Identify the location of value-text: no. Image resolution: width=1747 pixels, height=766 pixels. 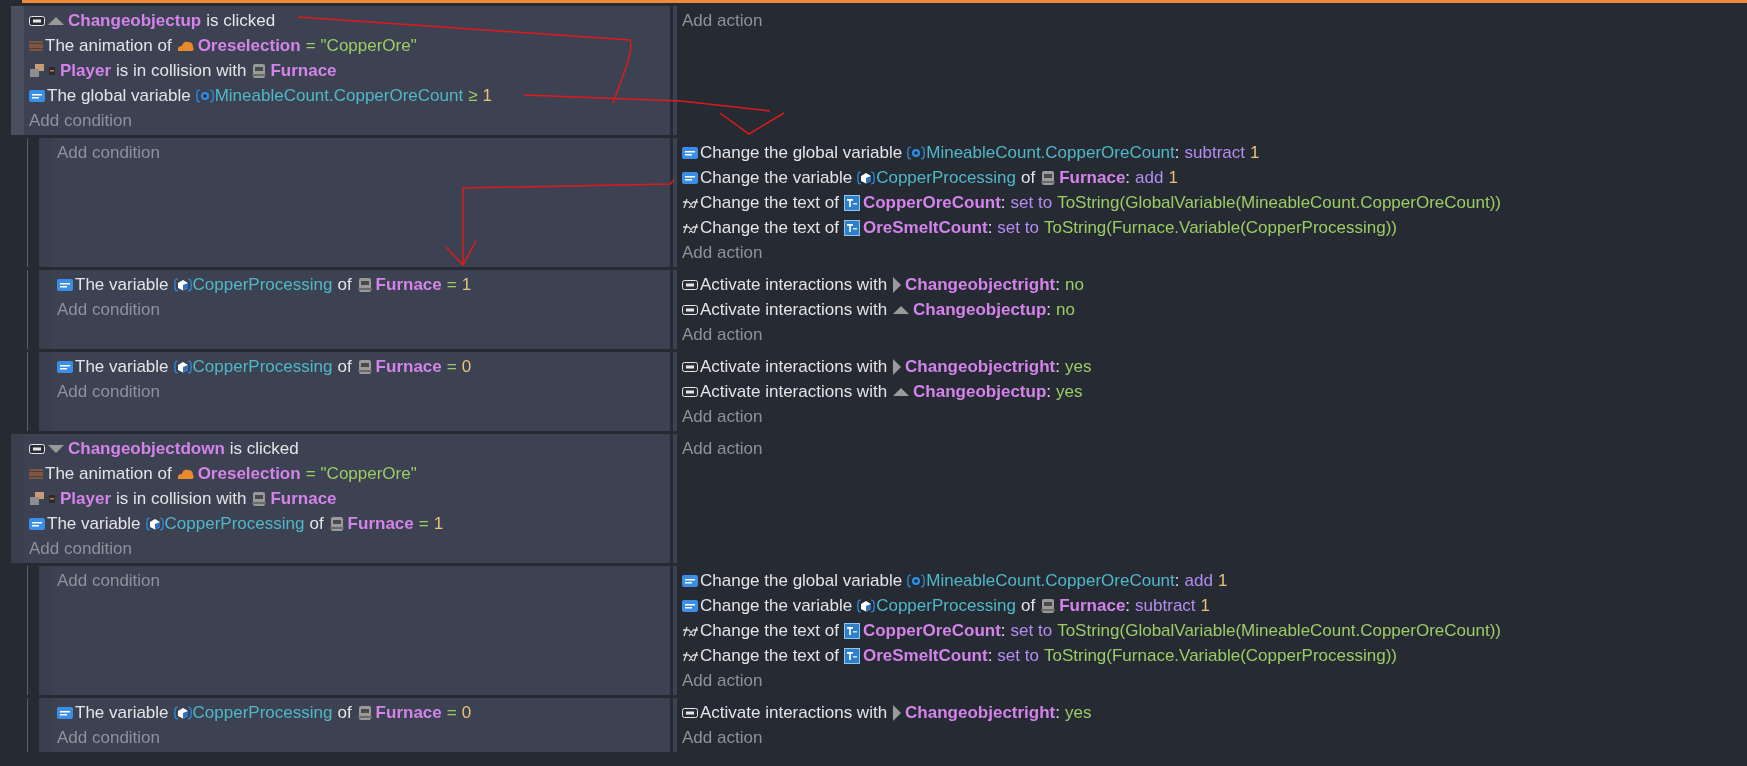
(1074, 284).